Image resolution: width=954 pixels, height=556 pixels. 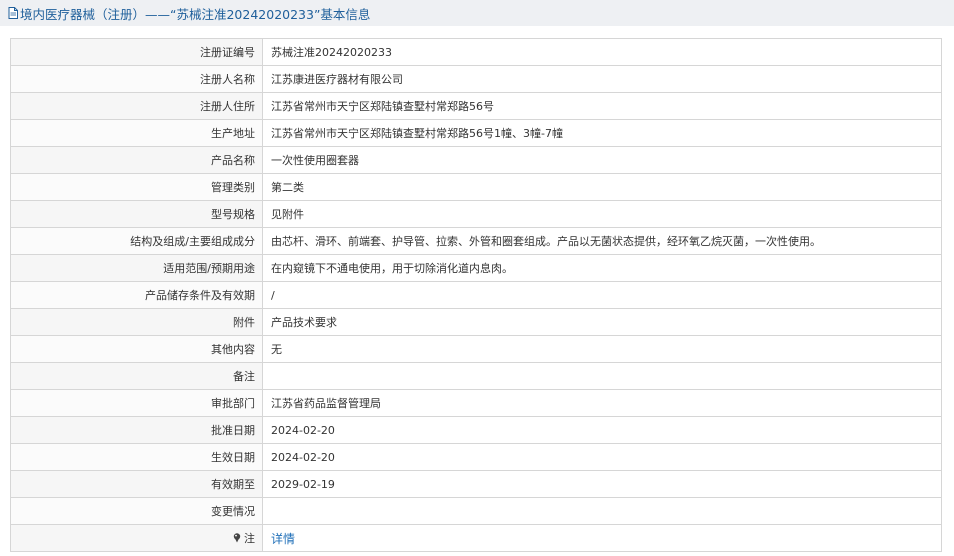 What do you see at coordinates (136, 430) in the screenshot?
I see `row-label: 批准日期` at bounding box center [136, 430].